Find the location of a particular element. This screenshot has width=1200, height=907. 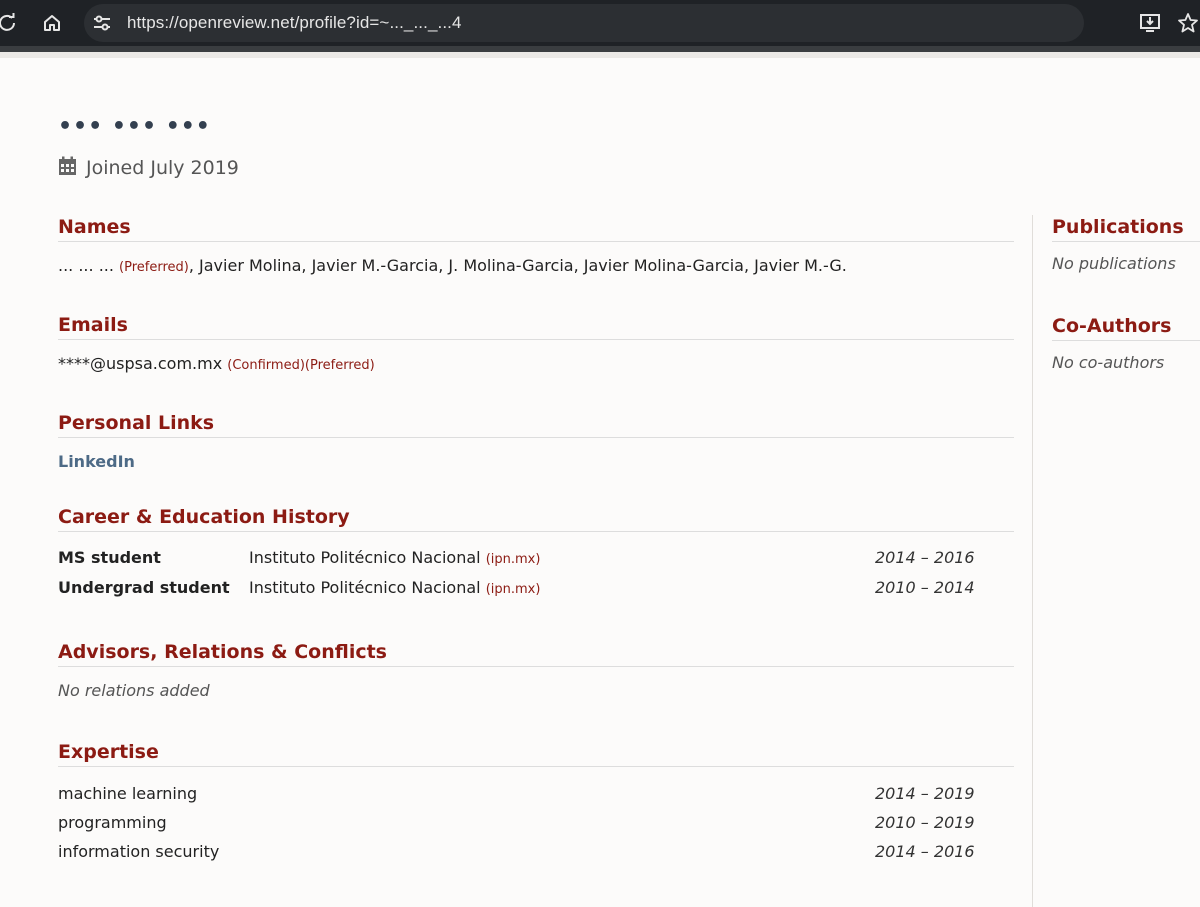

joined-info: Joined July 2019 is located at coordinates (148, 168).